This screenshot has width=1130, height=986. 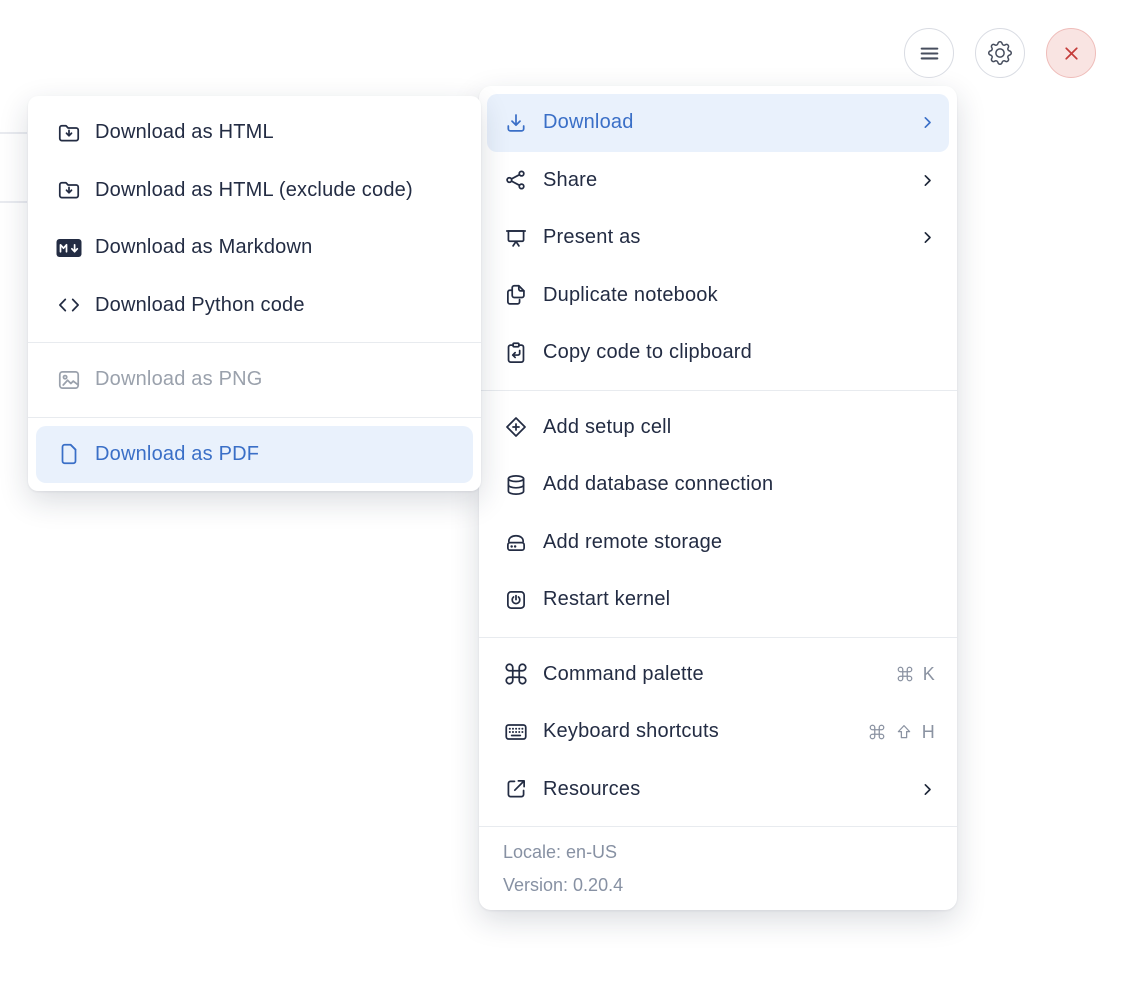 I want to click on menu-item-restart-kernel: Restart kernel, so click(x=718, y=600).